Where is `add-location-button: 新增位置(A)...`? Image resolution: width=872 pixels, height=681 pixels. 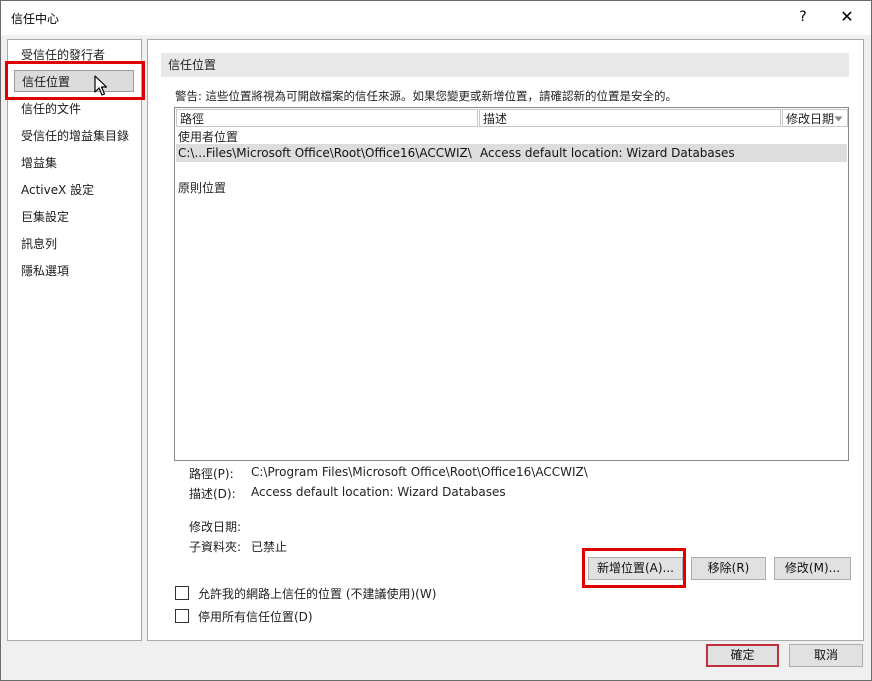 add-location-button: 新增位置(A)... is located at coordinates (635, 568).